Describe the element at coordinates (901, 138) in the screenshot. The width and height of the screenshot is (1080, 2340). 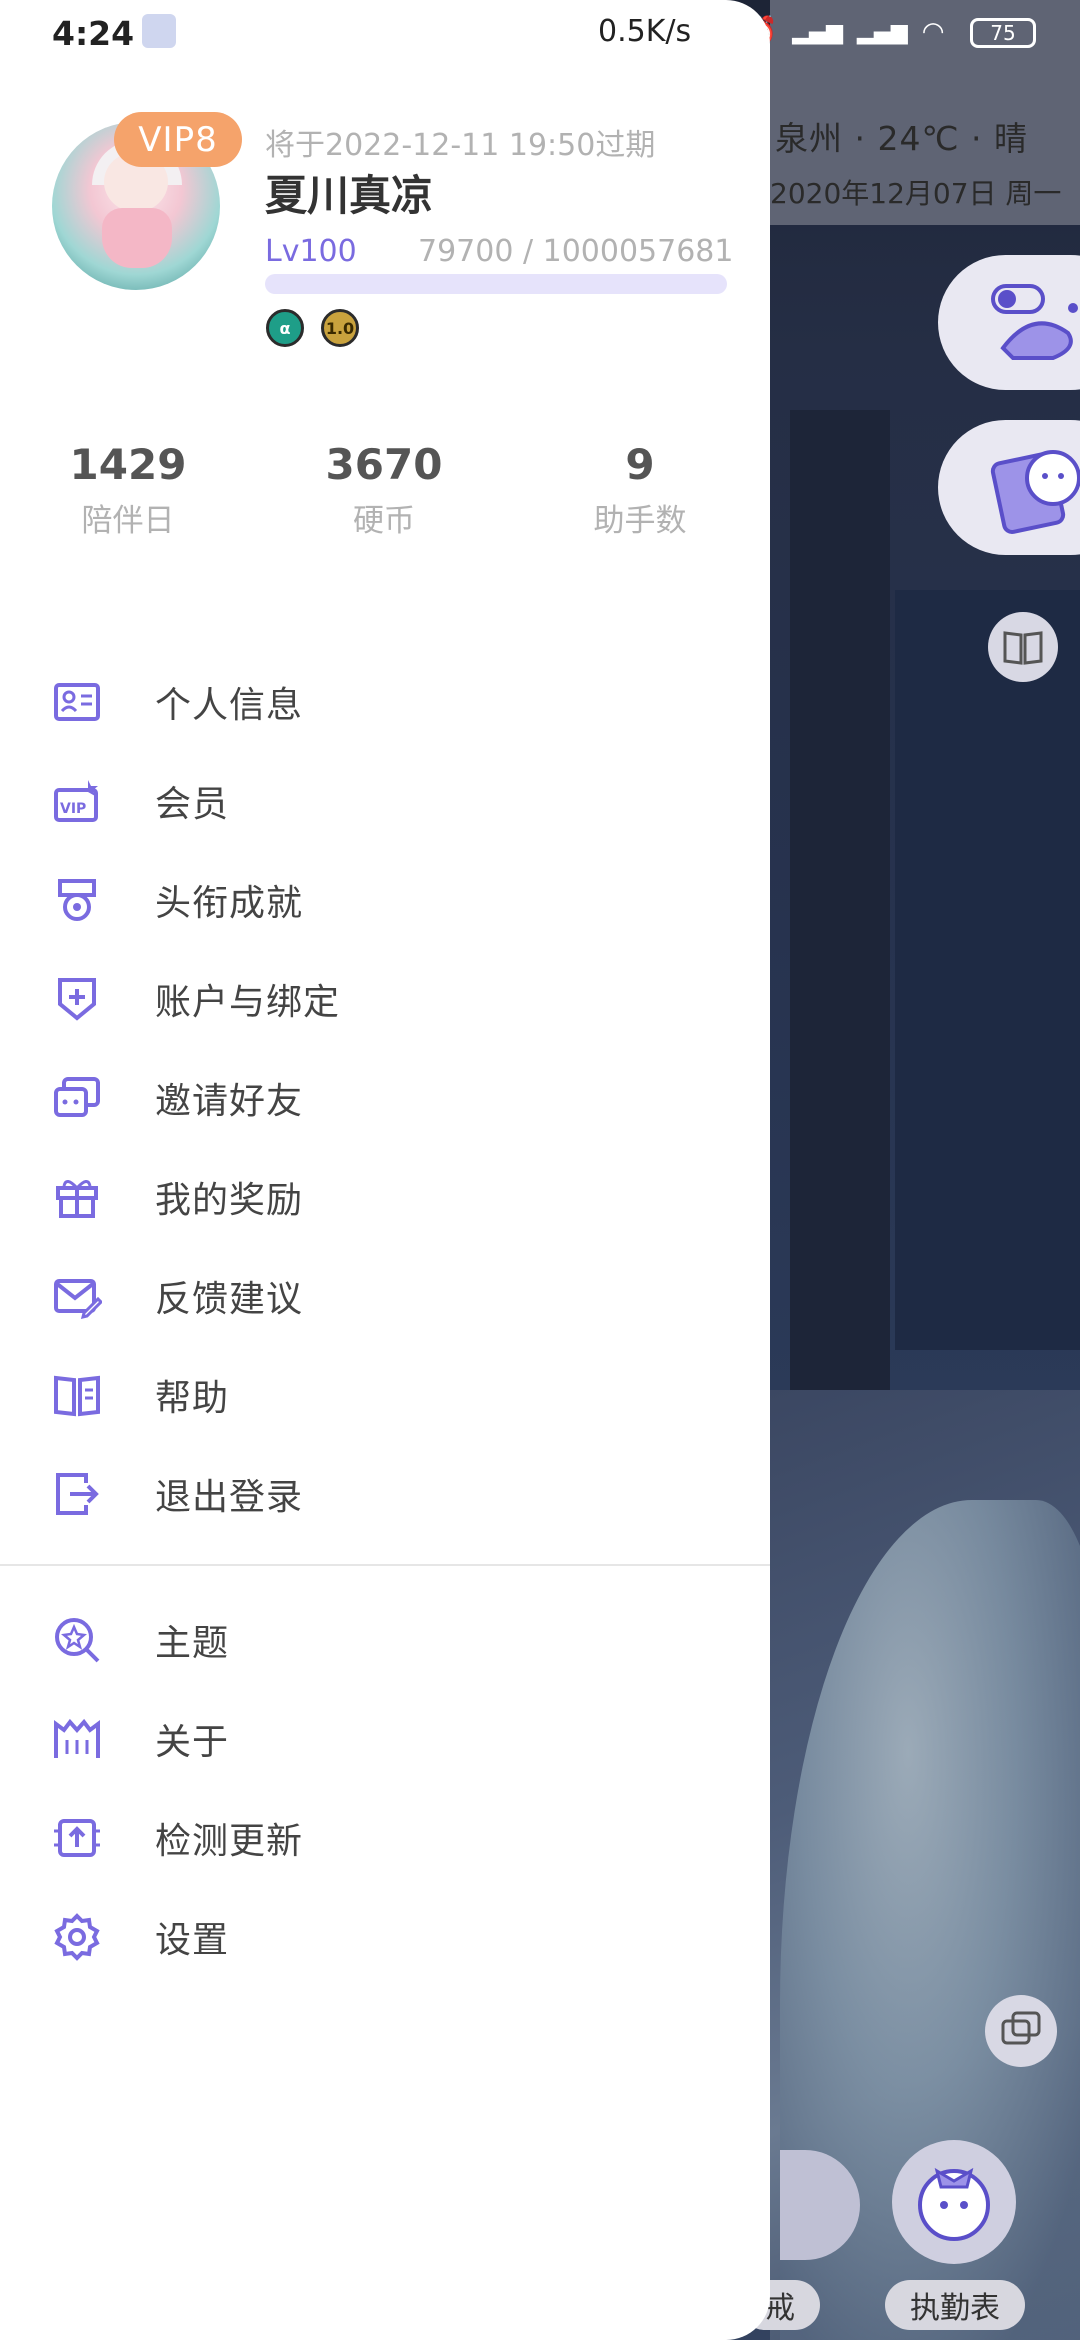
I see `weather-text: 泉州 · 24℃ · 晴` at that location.